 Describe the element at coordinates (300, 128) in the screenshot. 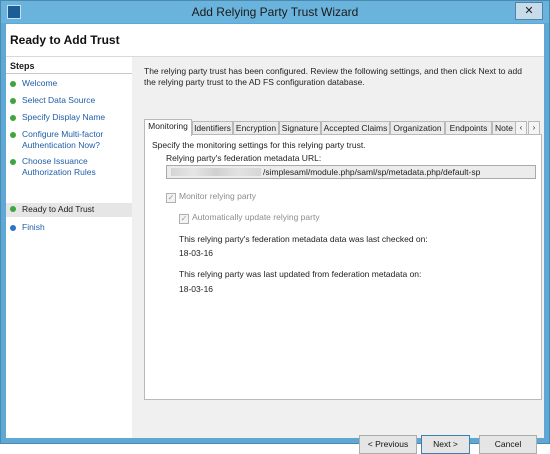

I see `tab-signature: Signature` at that location.